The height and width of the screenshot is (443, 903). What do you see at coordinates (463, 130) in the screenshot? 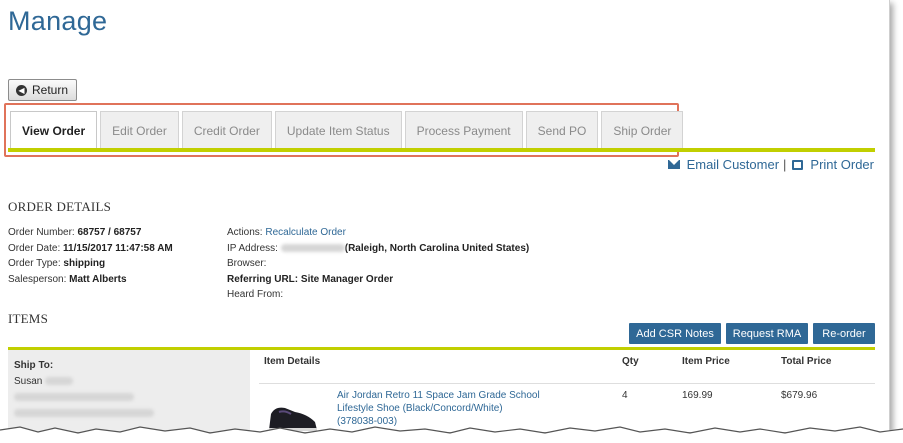
I see `tab-process-payment: Process Payment` at bounding box center [463, 130].